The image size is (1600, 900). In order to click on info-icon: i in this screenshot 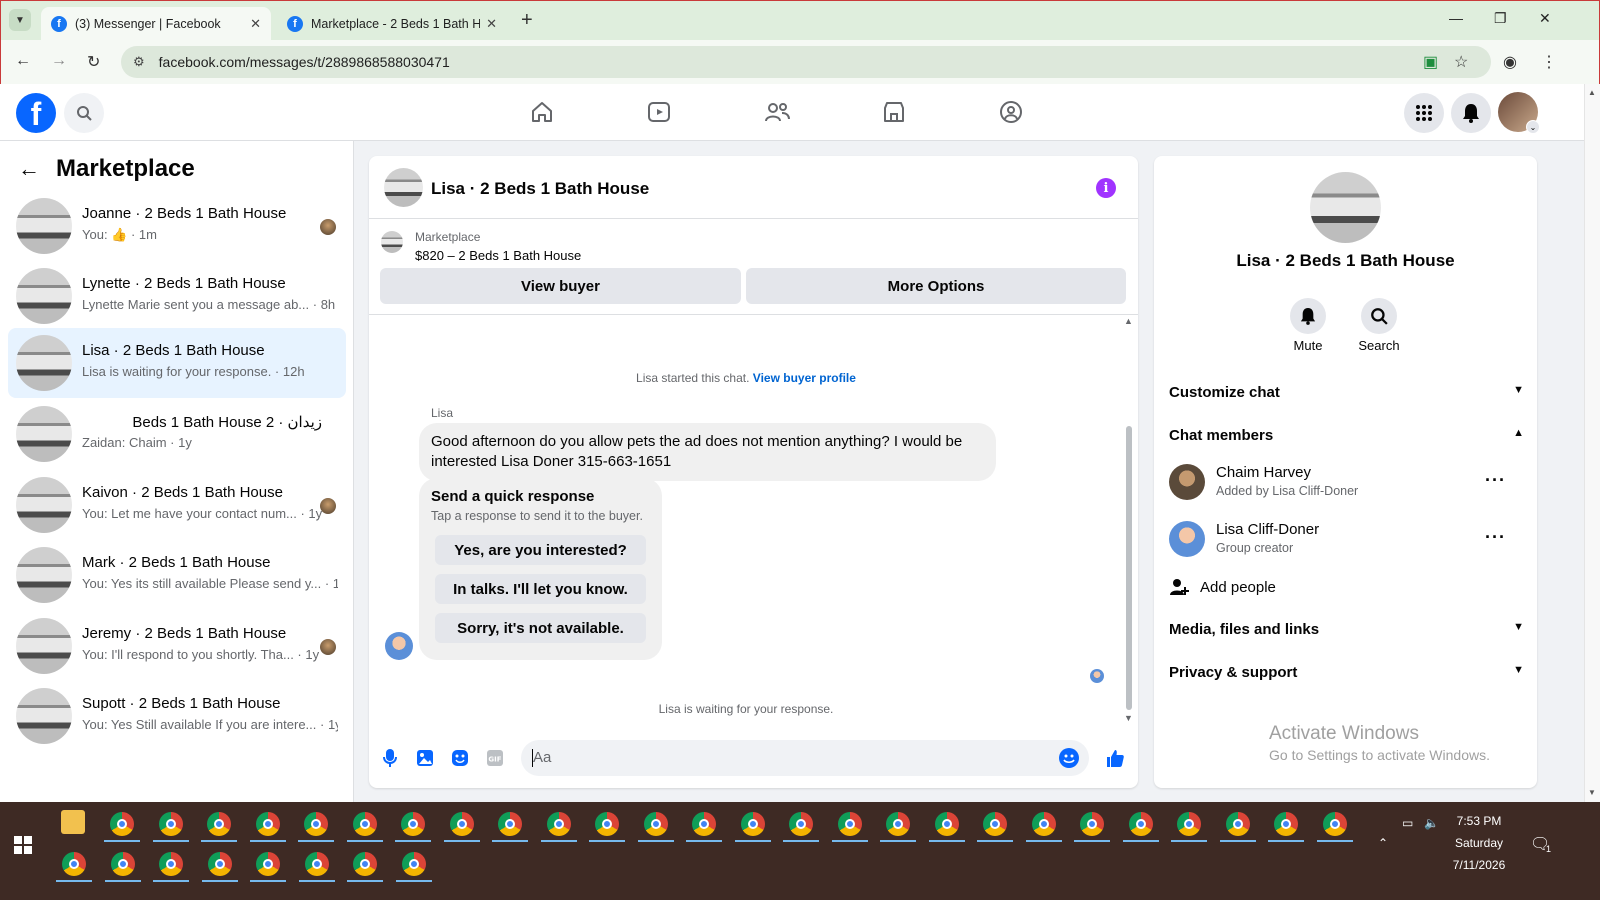, I will do `click(1106, 188)`.